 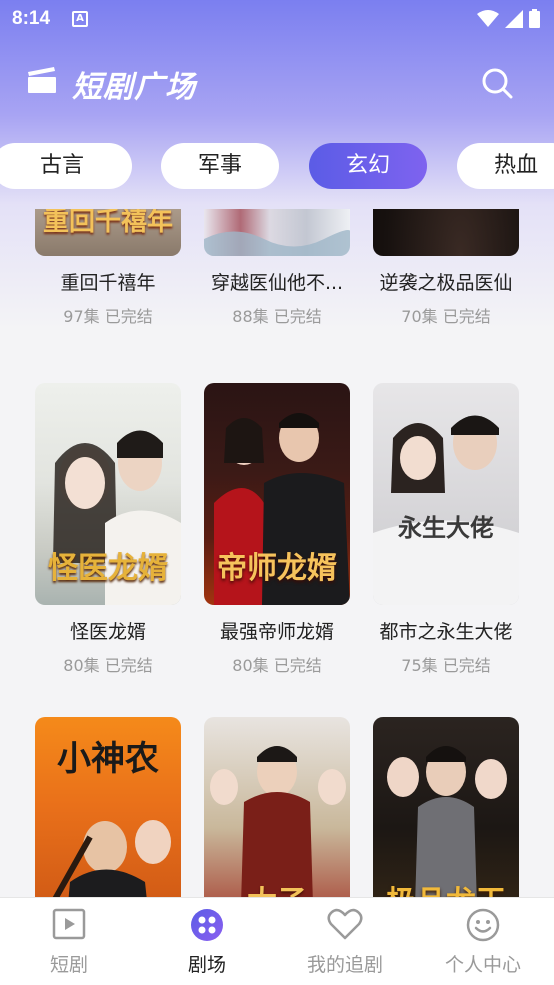 I want to click on drama-meta: 70集 已完结, so click(x=446, y=316).